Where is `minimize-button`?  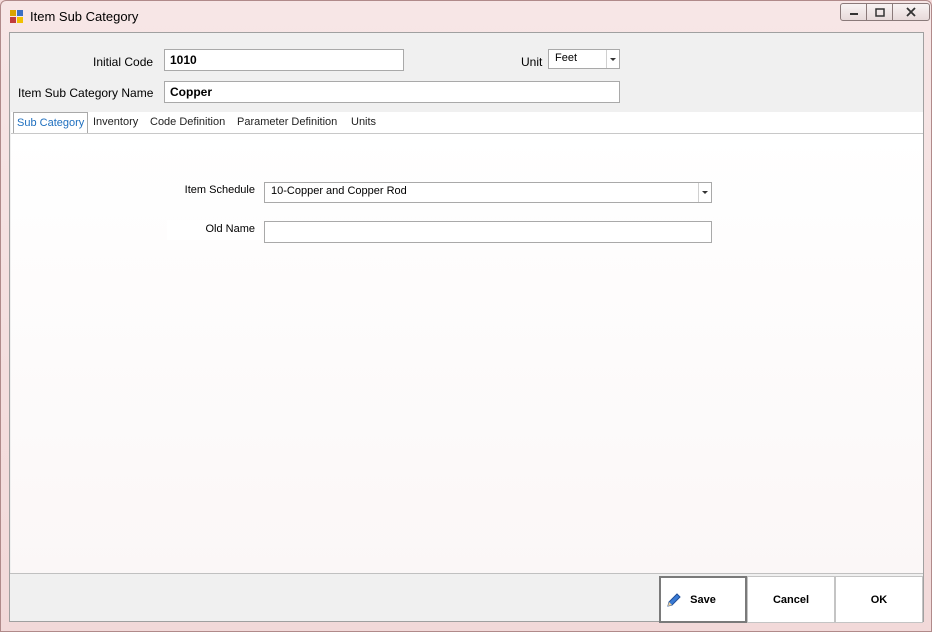
minimize-button is located at coordinates (853, 12).